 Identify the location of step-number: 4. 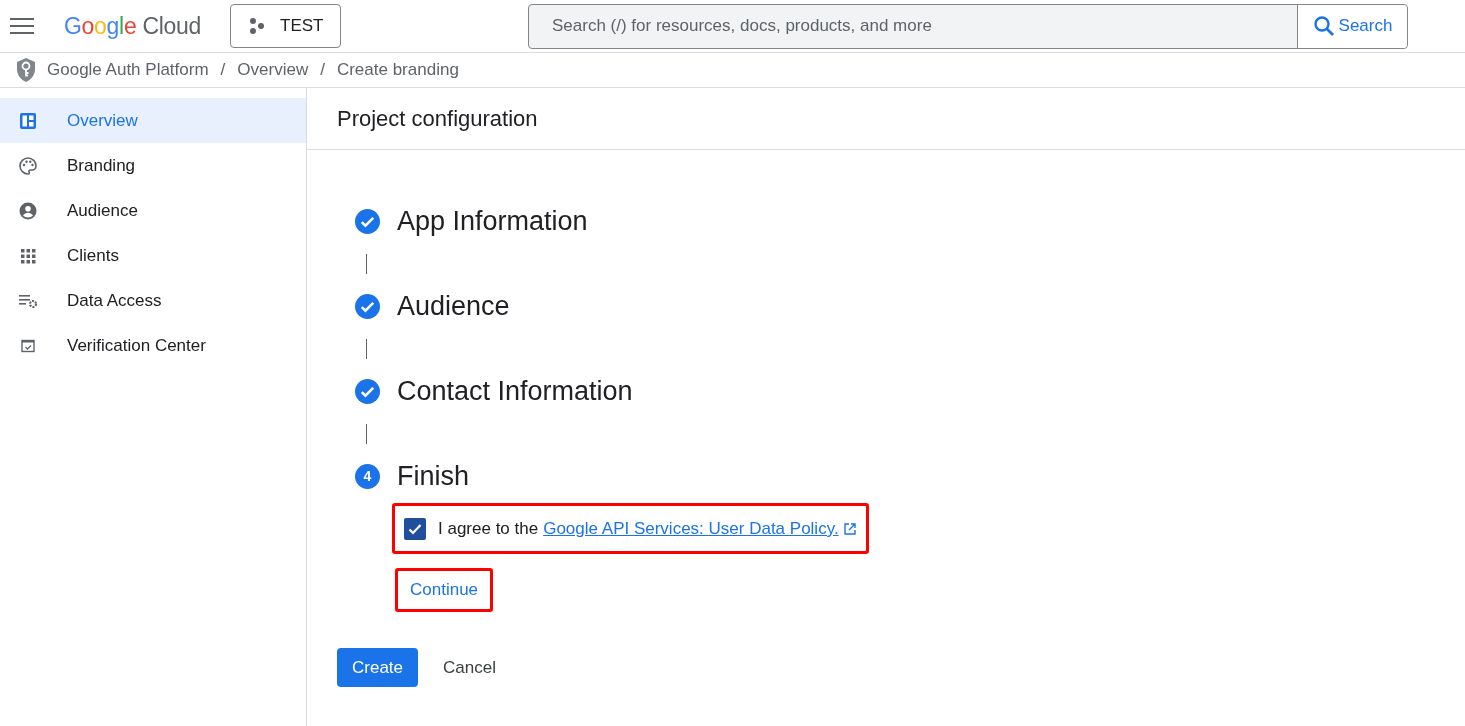
(367, 476).